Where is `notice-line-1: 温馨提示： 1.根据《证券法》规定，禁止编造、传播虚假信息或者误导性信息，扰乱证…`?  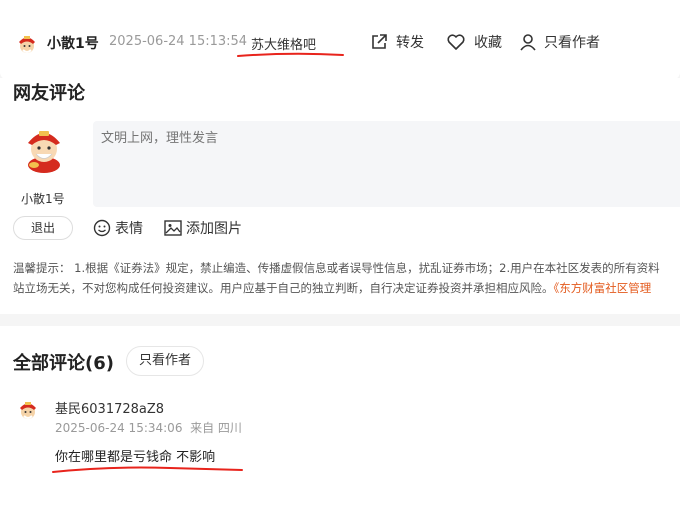
notice-line-1: 温馨提示： 1.根据《证券法》规定，禁止编造、传播虚假信息或者误导性信息，扰乱证… is located at coordinates (336, 268).